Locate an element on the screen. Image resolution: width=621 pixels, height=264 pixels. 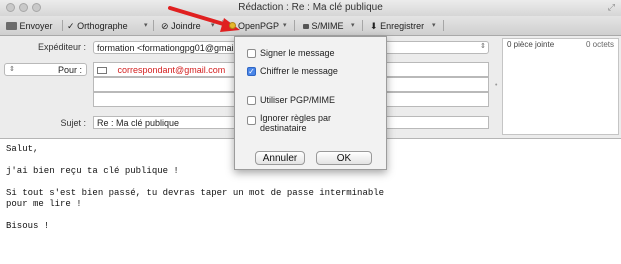
from-dropdown-icon: ⇕ is located at coordinates (483, 46).